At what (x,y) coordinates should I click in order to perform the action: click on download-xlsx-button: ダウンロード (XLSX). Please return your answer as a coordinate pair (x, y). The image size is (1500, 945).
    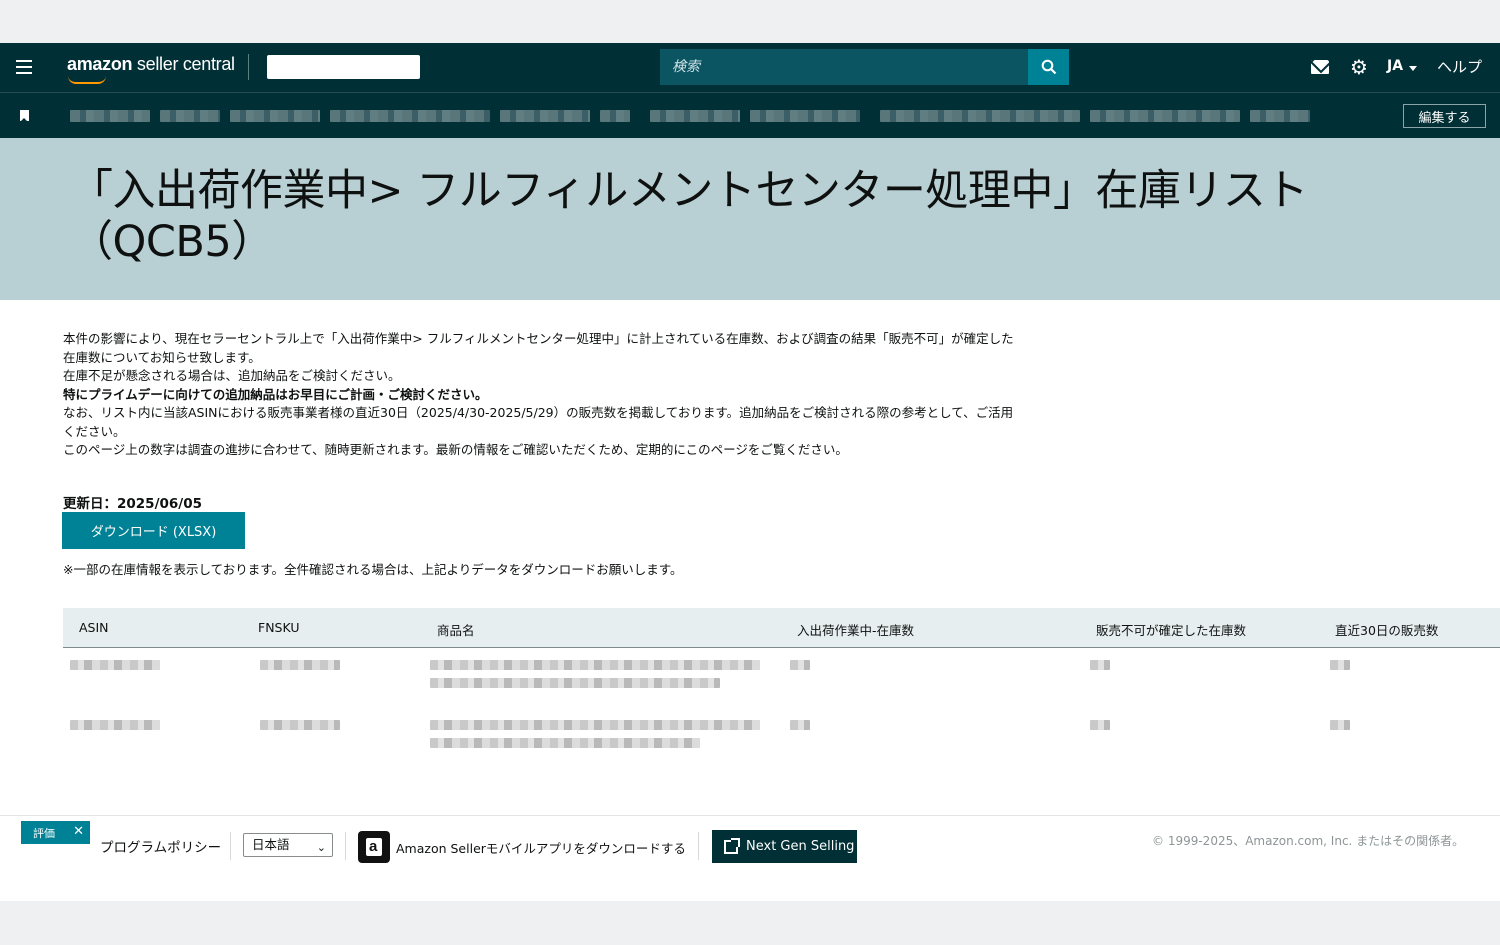
    Looking at the image, I should click on (153, 530).